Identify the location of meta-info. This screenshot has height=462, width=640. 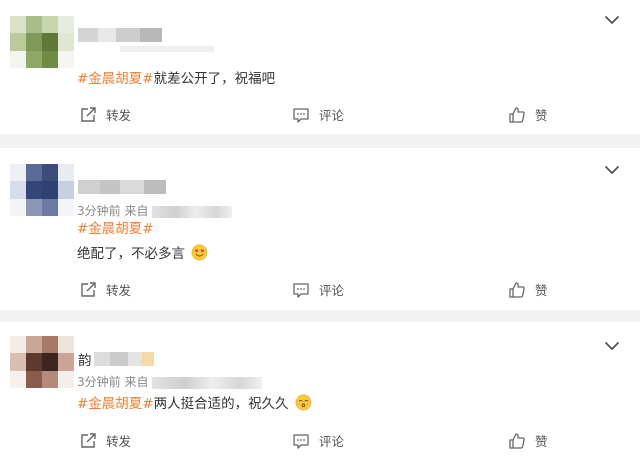
(167, 49).